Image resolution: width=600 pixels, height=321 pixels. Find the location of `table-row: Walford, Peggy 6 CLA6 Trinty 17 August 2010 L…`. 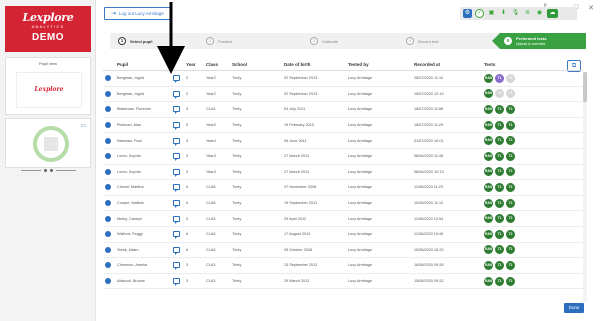

table-row: Walford, Peggy 6 CLA6 Trinty 17 August 2010 L… is located at coordinates (343, 235).